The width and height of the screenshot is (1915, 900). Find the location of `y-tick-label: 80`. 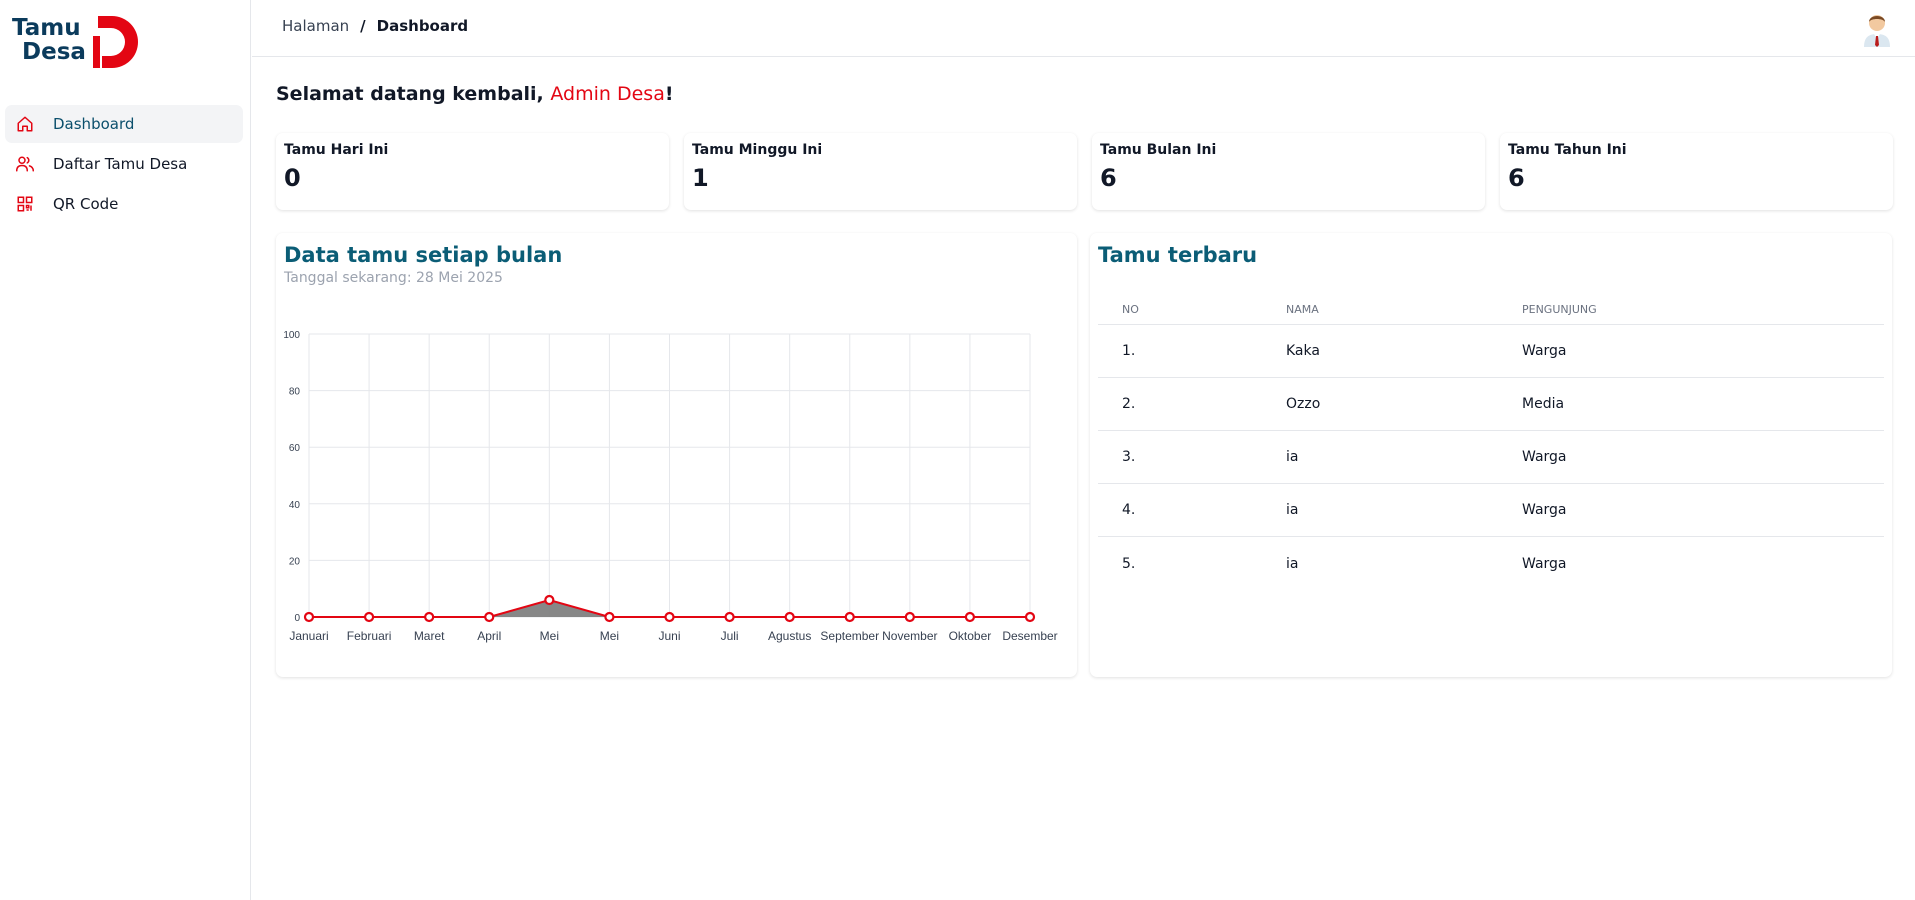

y-tick-label: 80 is located at coordinates (295, 392).